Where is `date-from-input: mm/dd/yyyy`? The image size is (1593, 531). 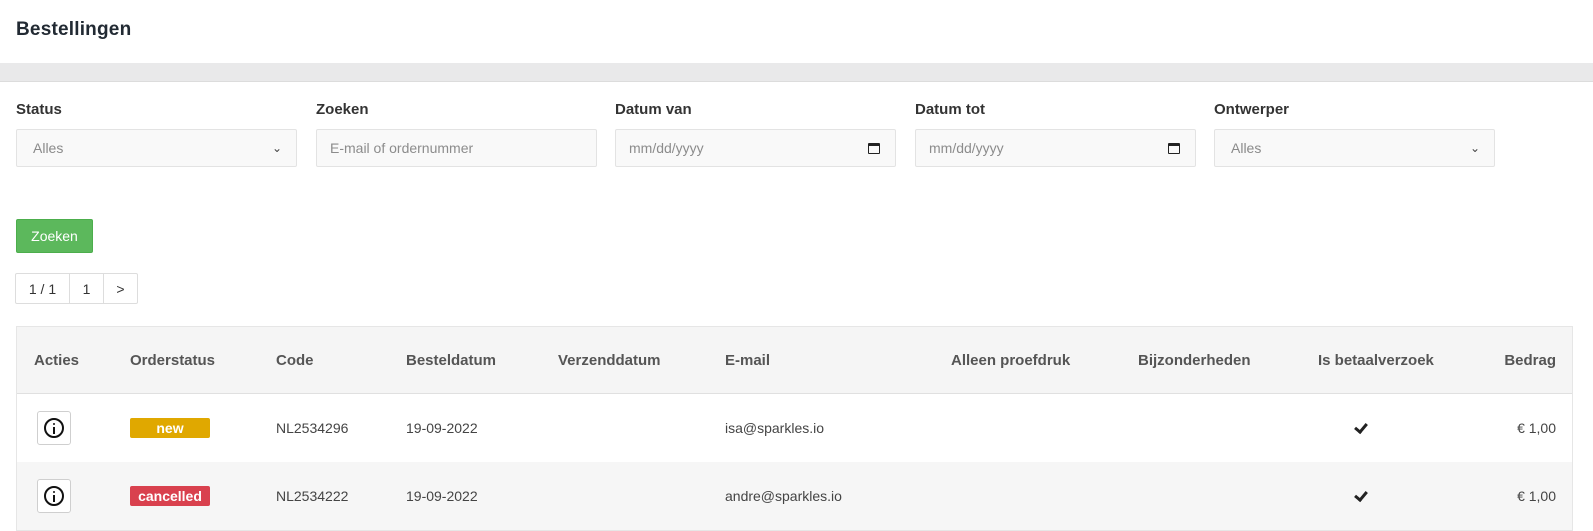
date-from-input: mm/dd/yyyy is located at coordinates (755, 148).